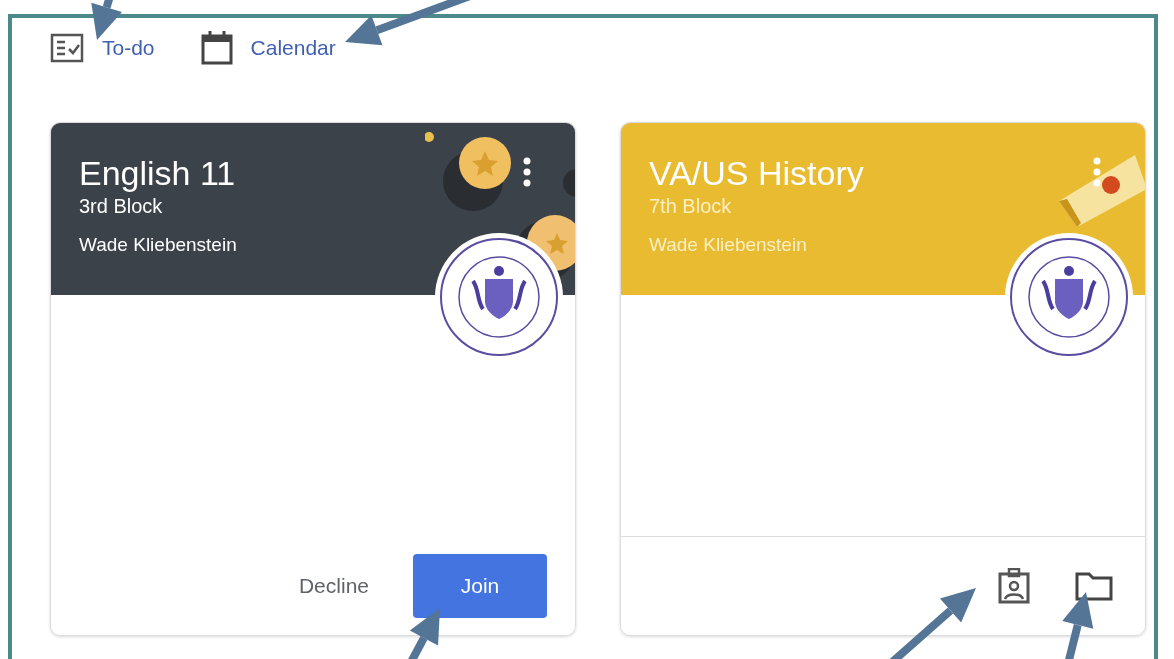 The image size is (1174, 659). What do you see at coordinates (268, 48) in the screenshot?
I see `nav-link: Calendar` at bounding box center [268, 48].